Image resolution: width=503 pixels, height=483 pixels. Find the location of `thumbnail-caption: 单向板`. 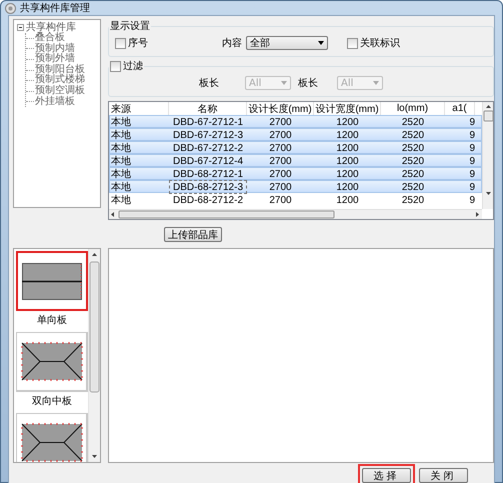

thumbnail-caption: 单向板 is located at coordinates (52, 320).